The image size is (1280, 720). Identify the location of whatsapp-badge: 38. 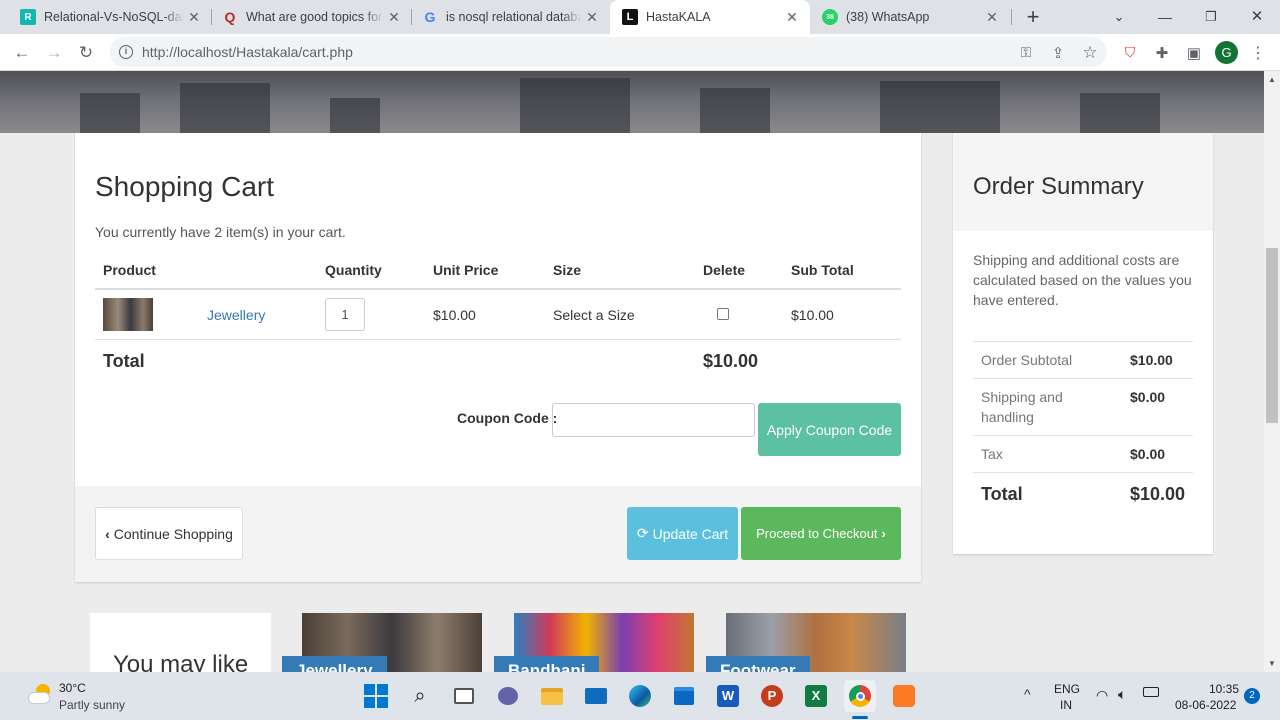
(830, 17).